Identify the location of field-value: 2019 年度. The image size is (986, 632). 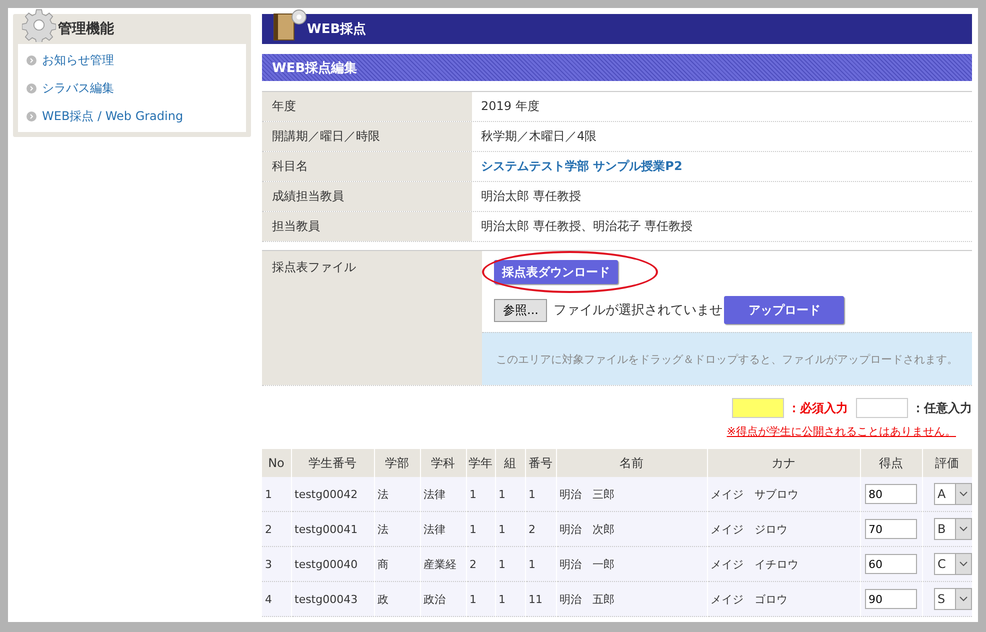
(510, 106).